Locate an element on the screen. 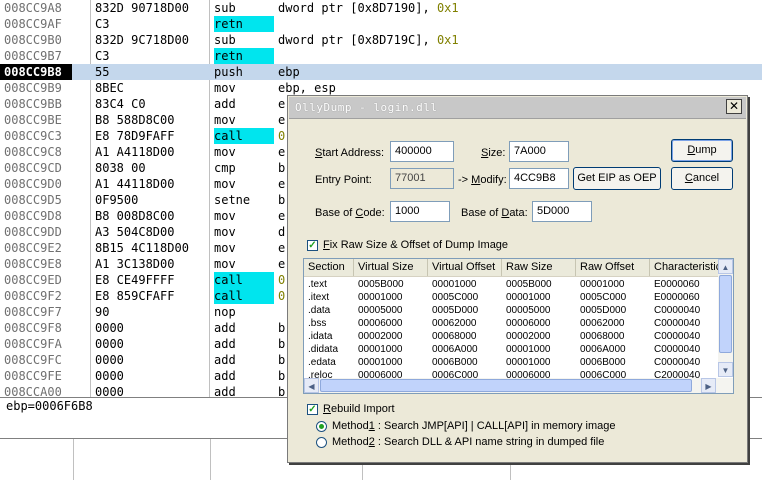 This screenshot has height=480, width=762. start-address-label: Start Address: is located at coordinates (349, 153).